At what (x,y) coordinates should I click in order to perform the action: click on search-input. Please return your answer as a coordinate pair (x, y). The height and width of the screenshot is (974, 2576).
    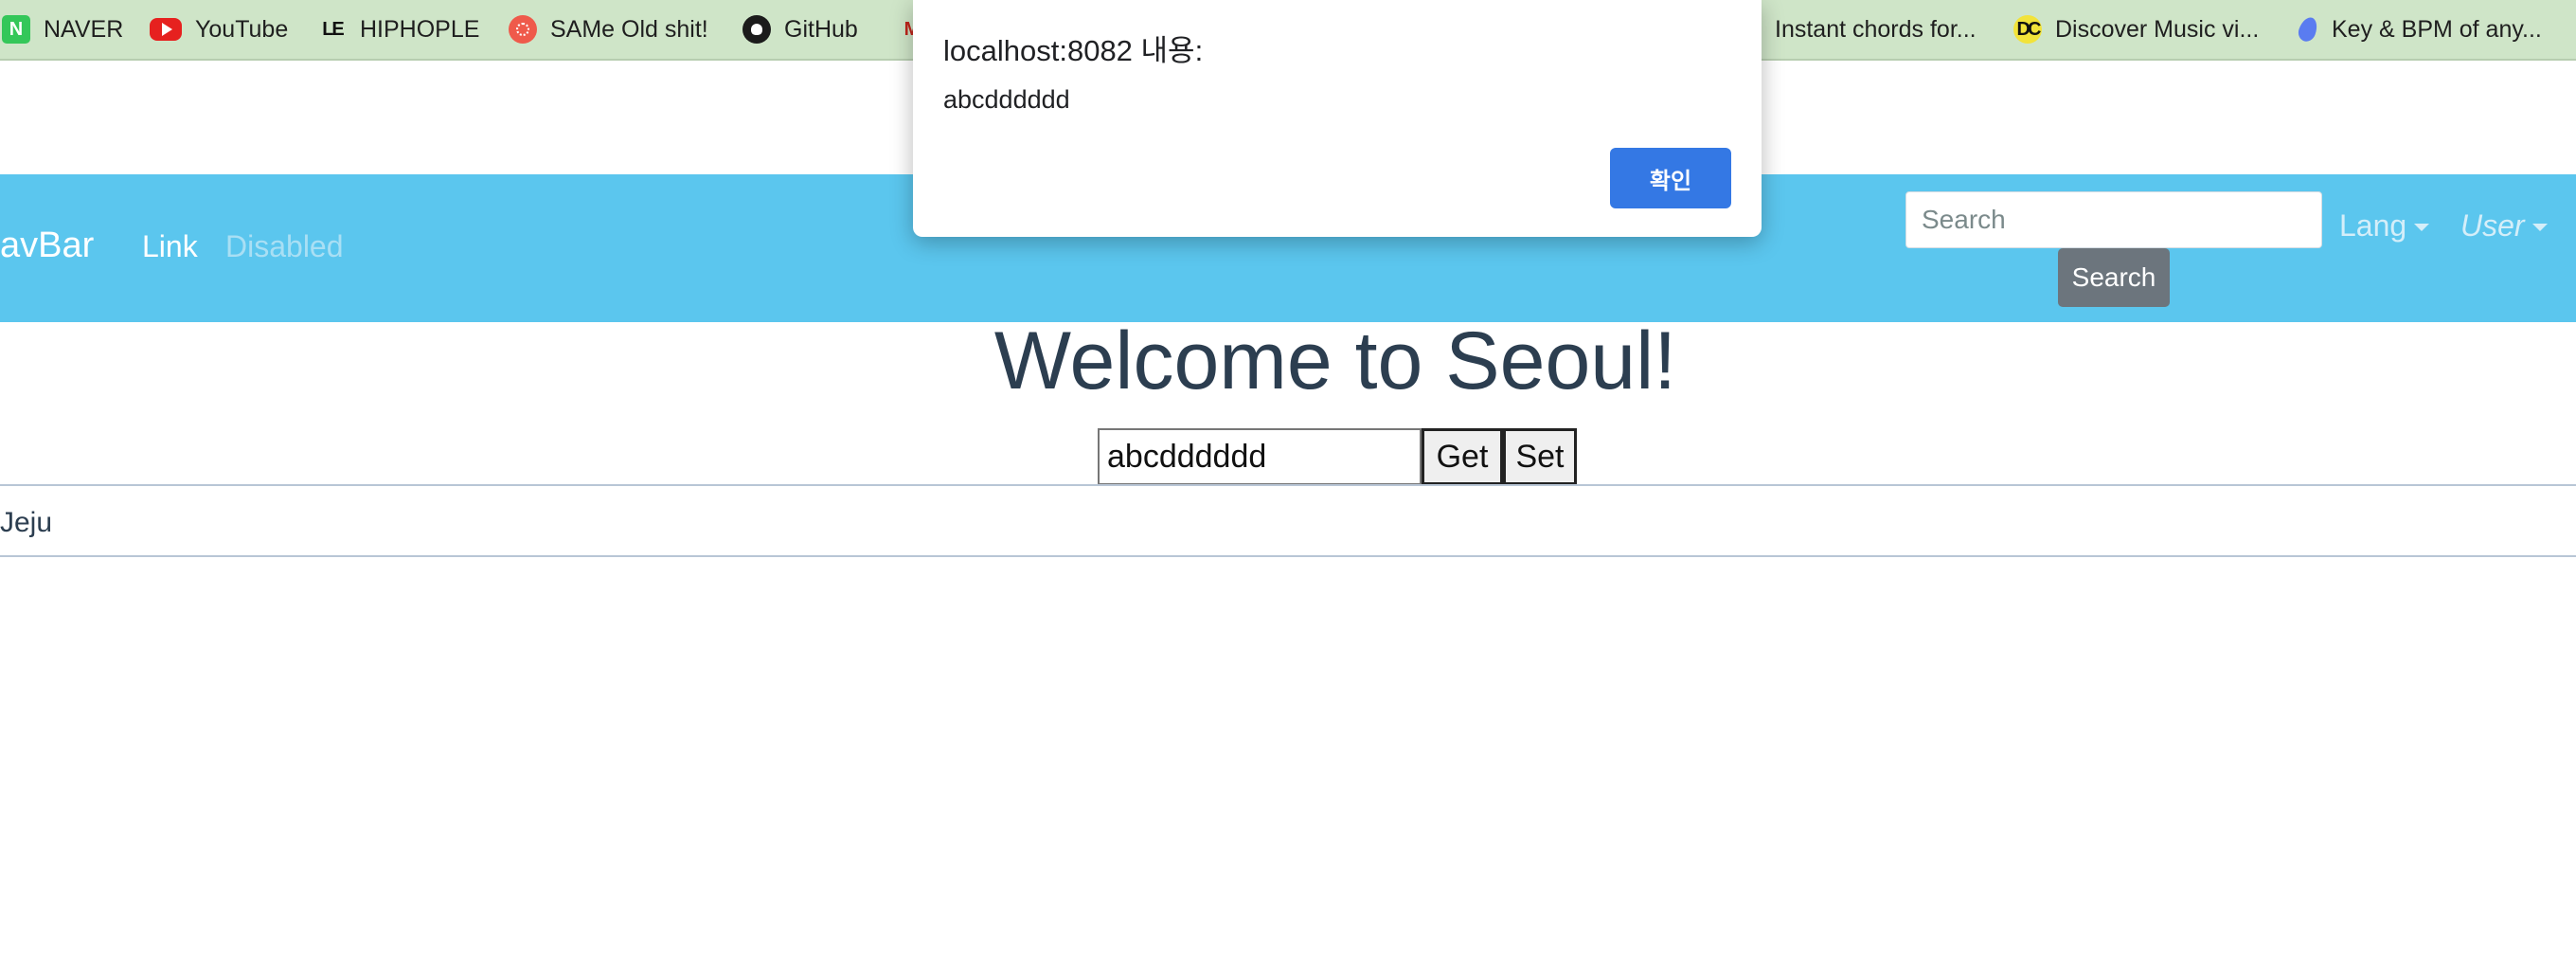
    Looking at the image, I should click on (2113, 219).